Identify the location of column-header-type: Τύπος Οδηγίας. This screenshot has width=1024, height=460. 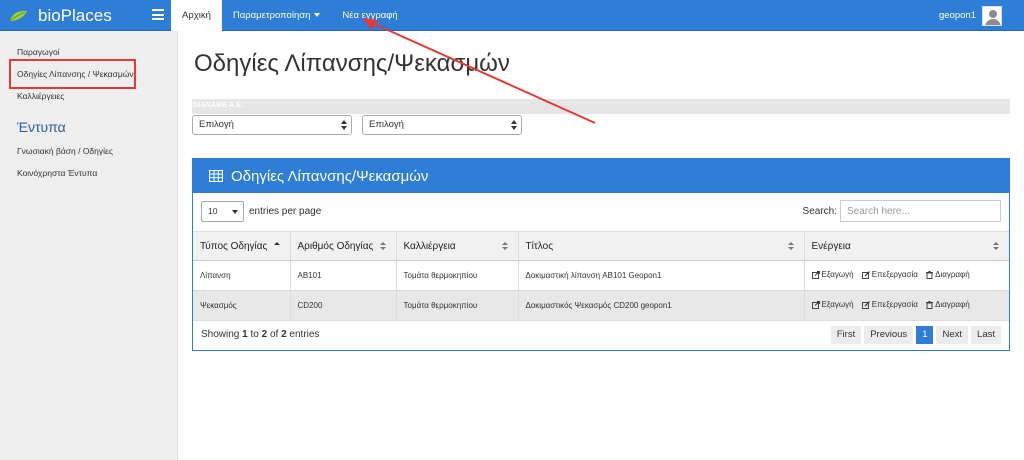
(242, 246).